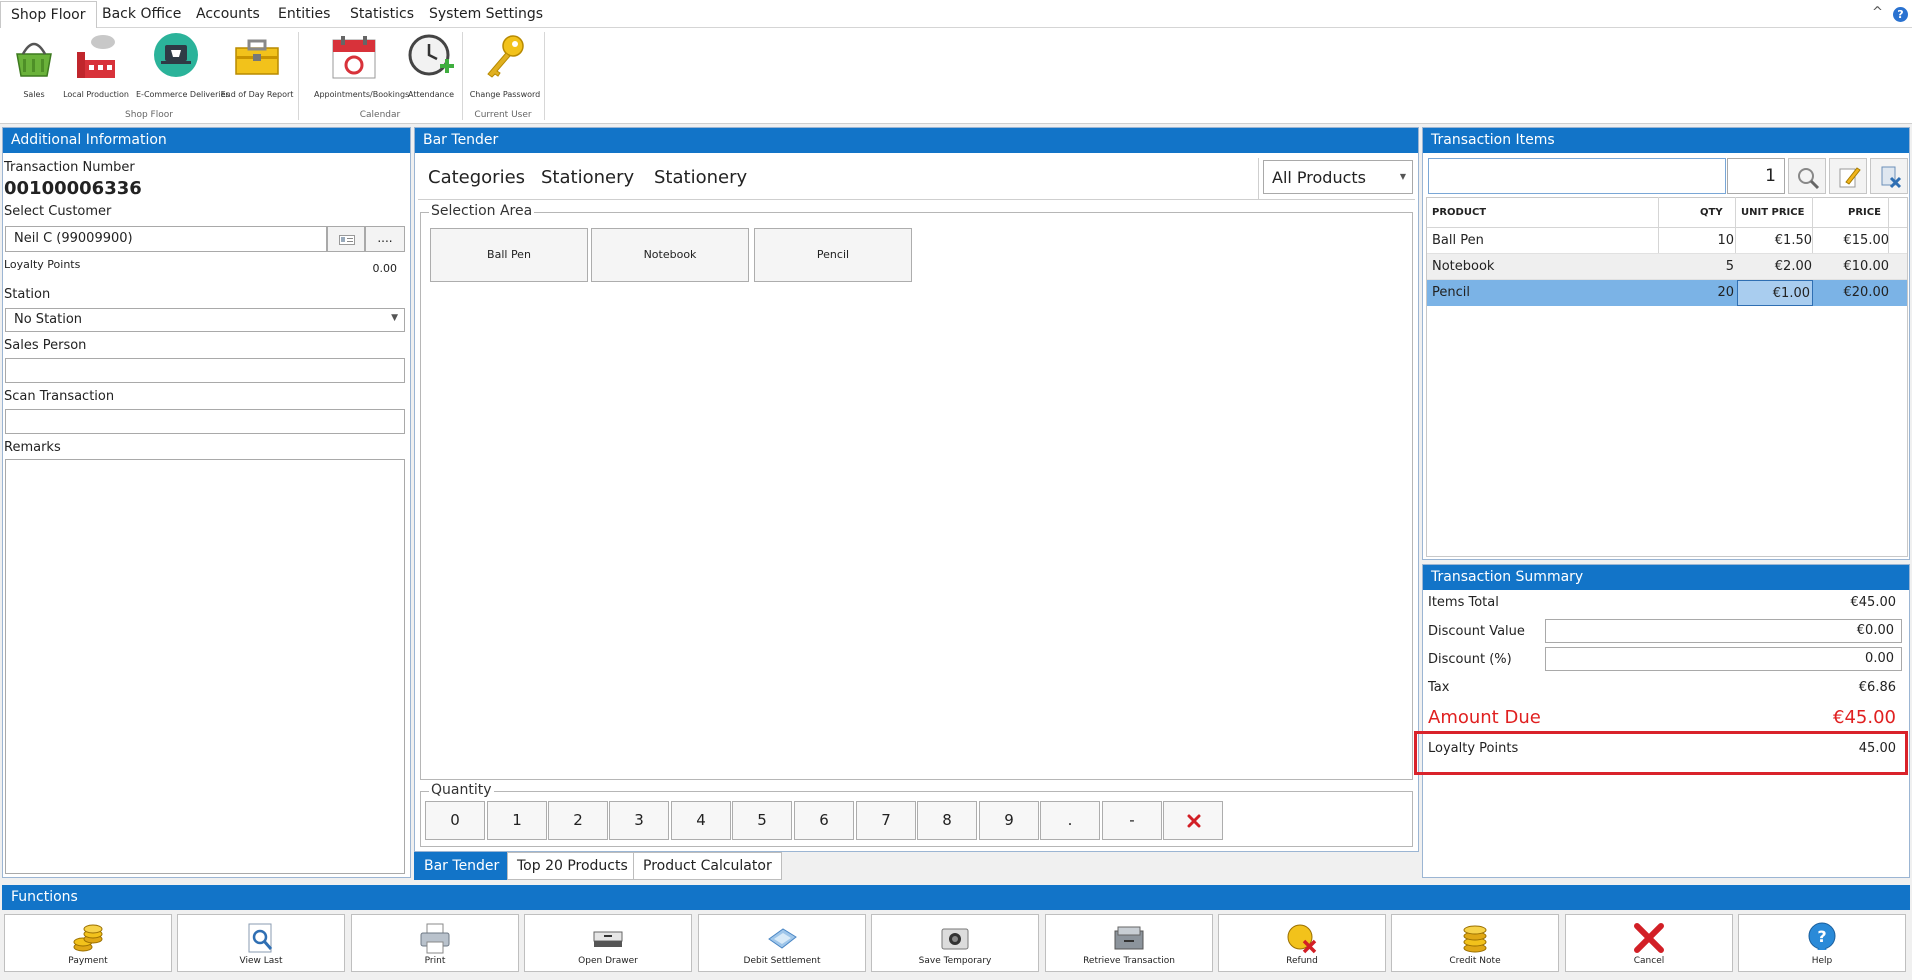  I want to click on customer-field: Neil C (99009900), so click(166, 239).